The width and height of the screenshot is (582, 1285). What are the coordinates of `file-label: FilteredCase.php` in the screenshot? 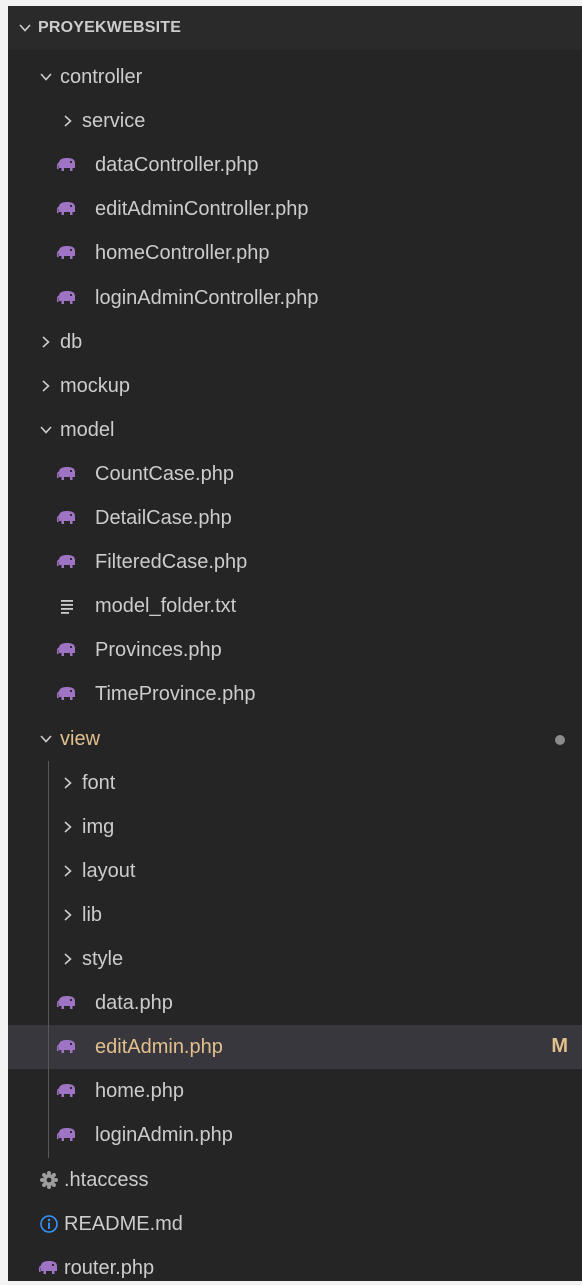 It's located at (171, 562).